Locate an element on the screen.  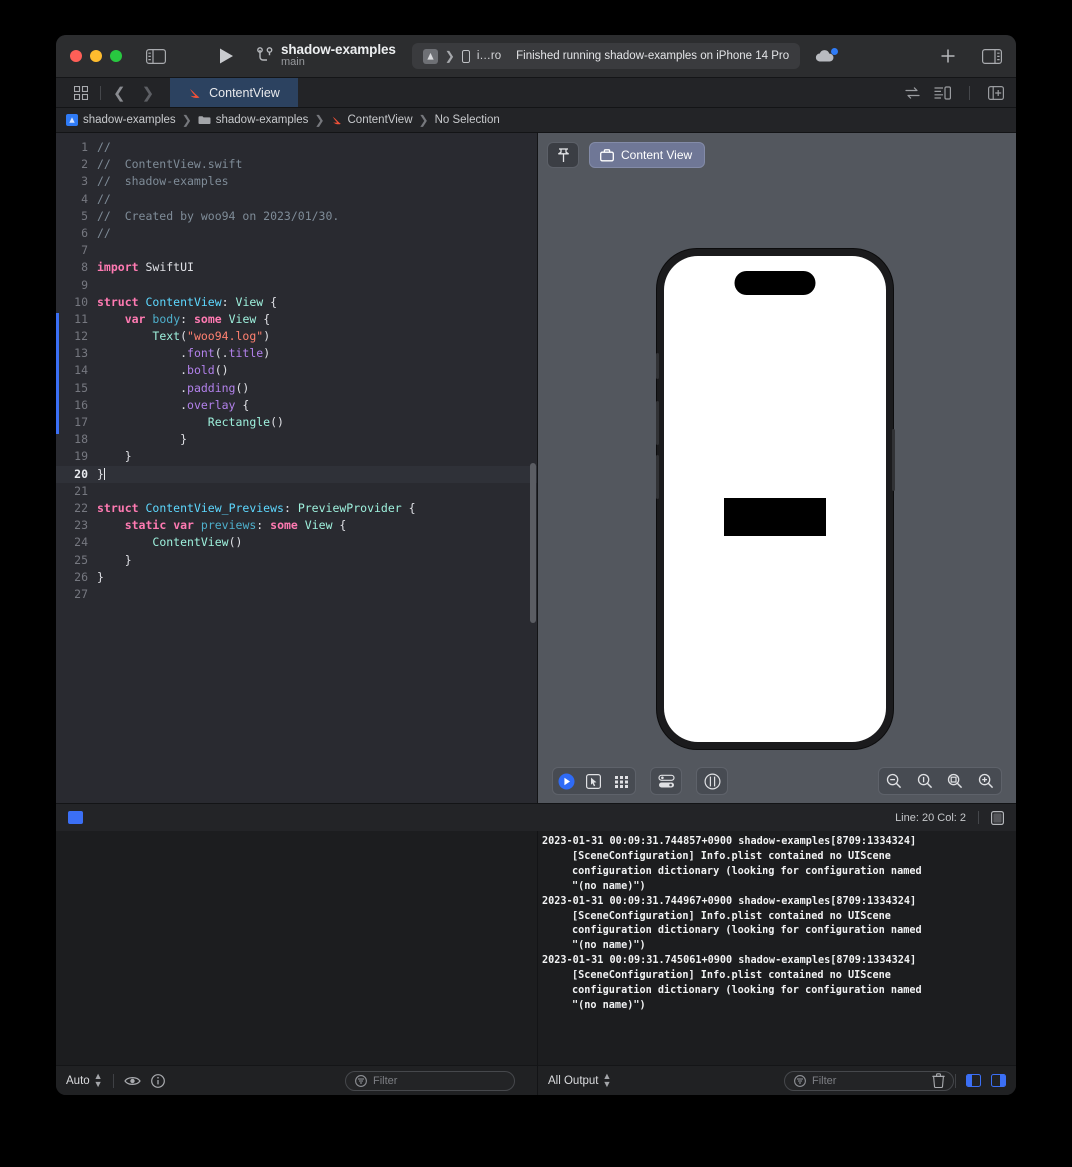
add-button is located at coordinates (948, 56).